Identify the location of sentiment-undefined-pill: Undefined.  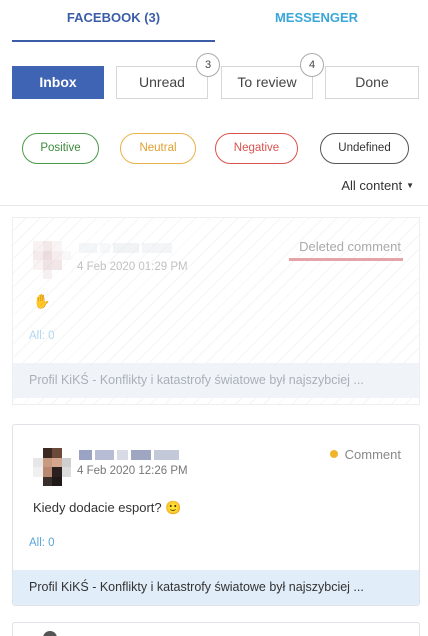
(364, 148).